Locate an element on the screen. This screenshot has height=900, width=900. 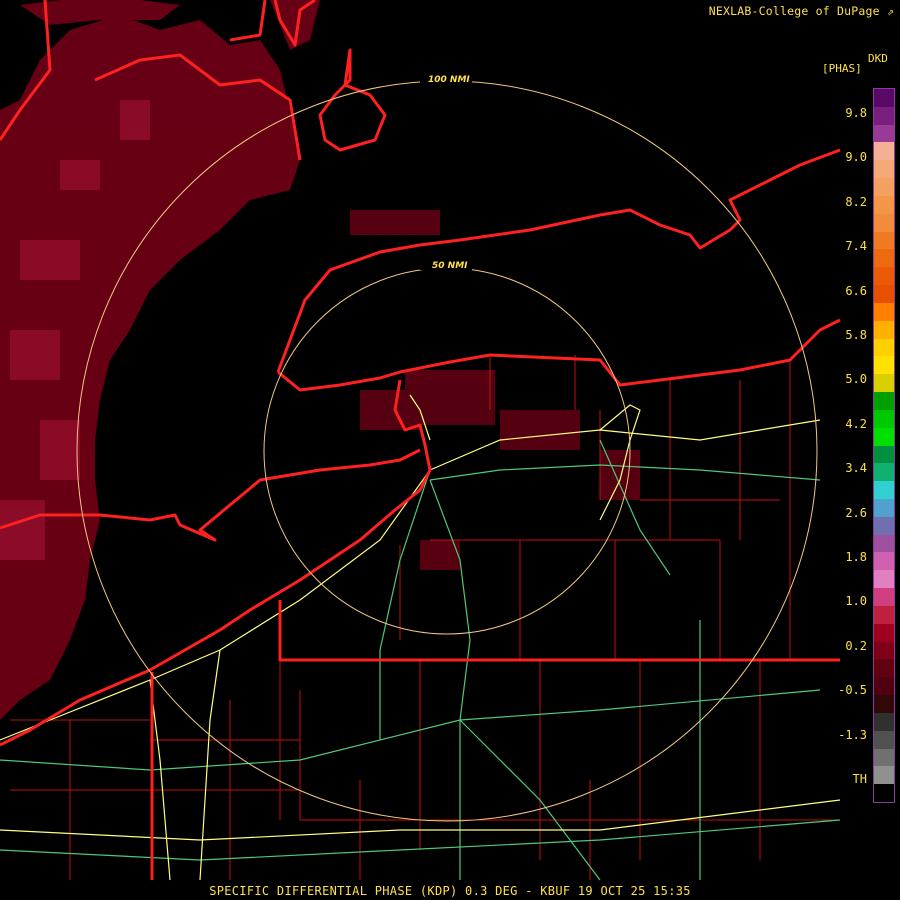
colorbar-tick-label: 6.6 is located at coordinates (856, 290).